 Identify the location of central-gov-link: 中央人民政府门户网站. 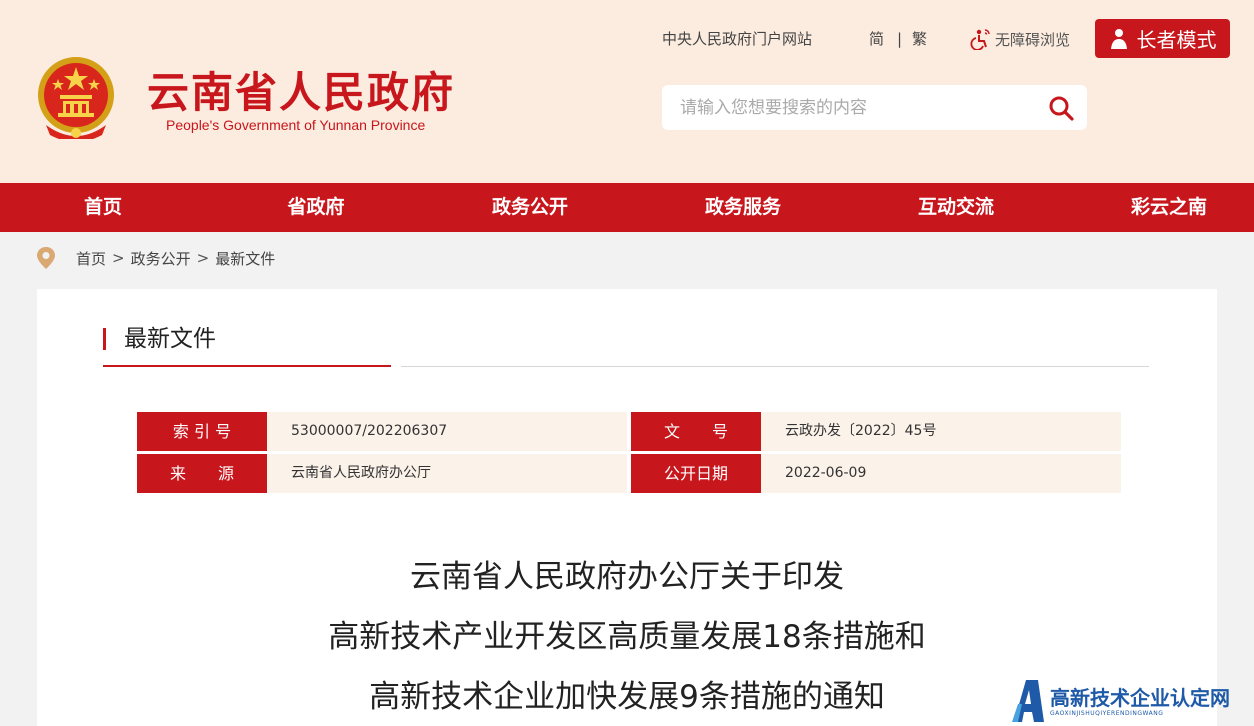
(737, 39).